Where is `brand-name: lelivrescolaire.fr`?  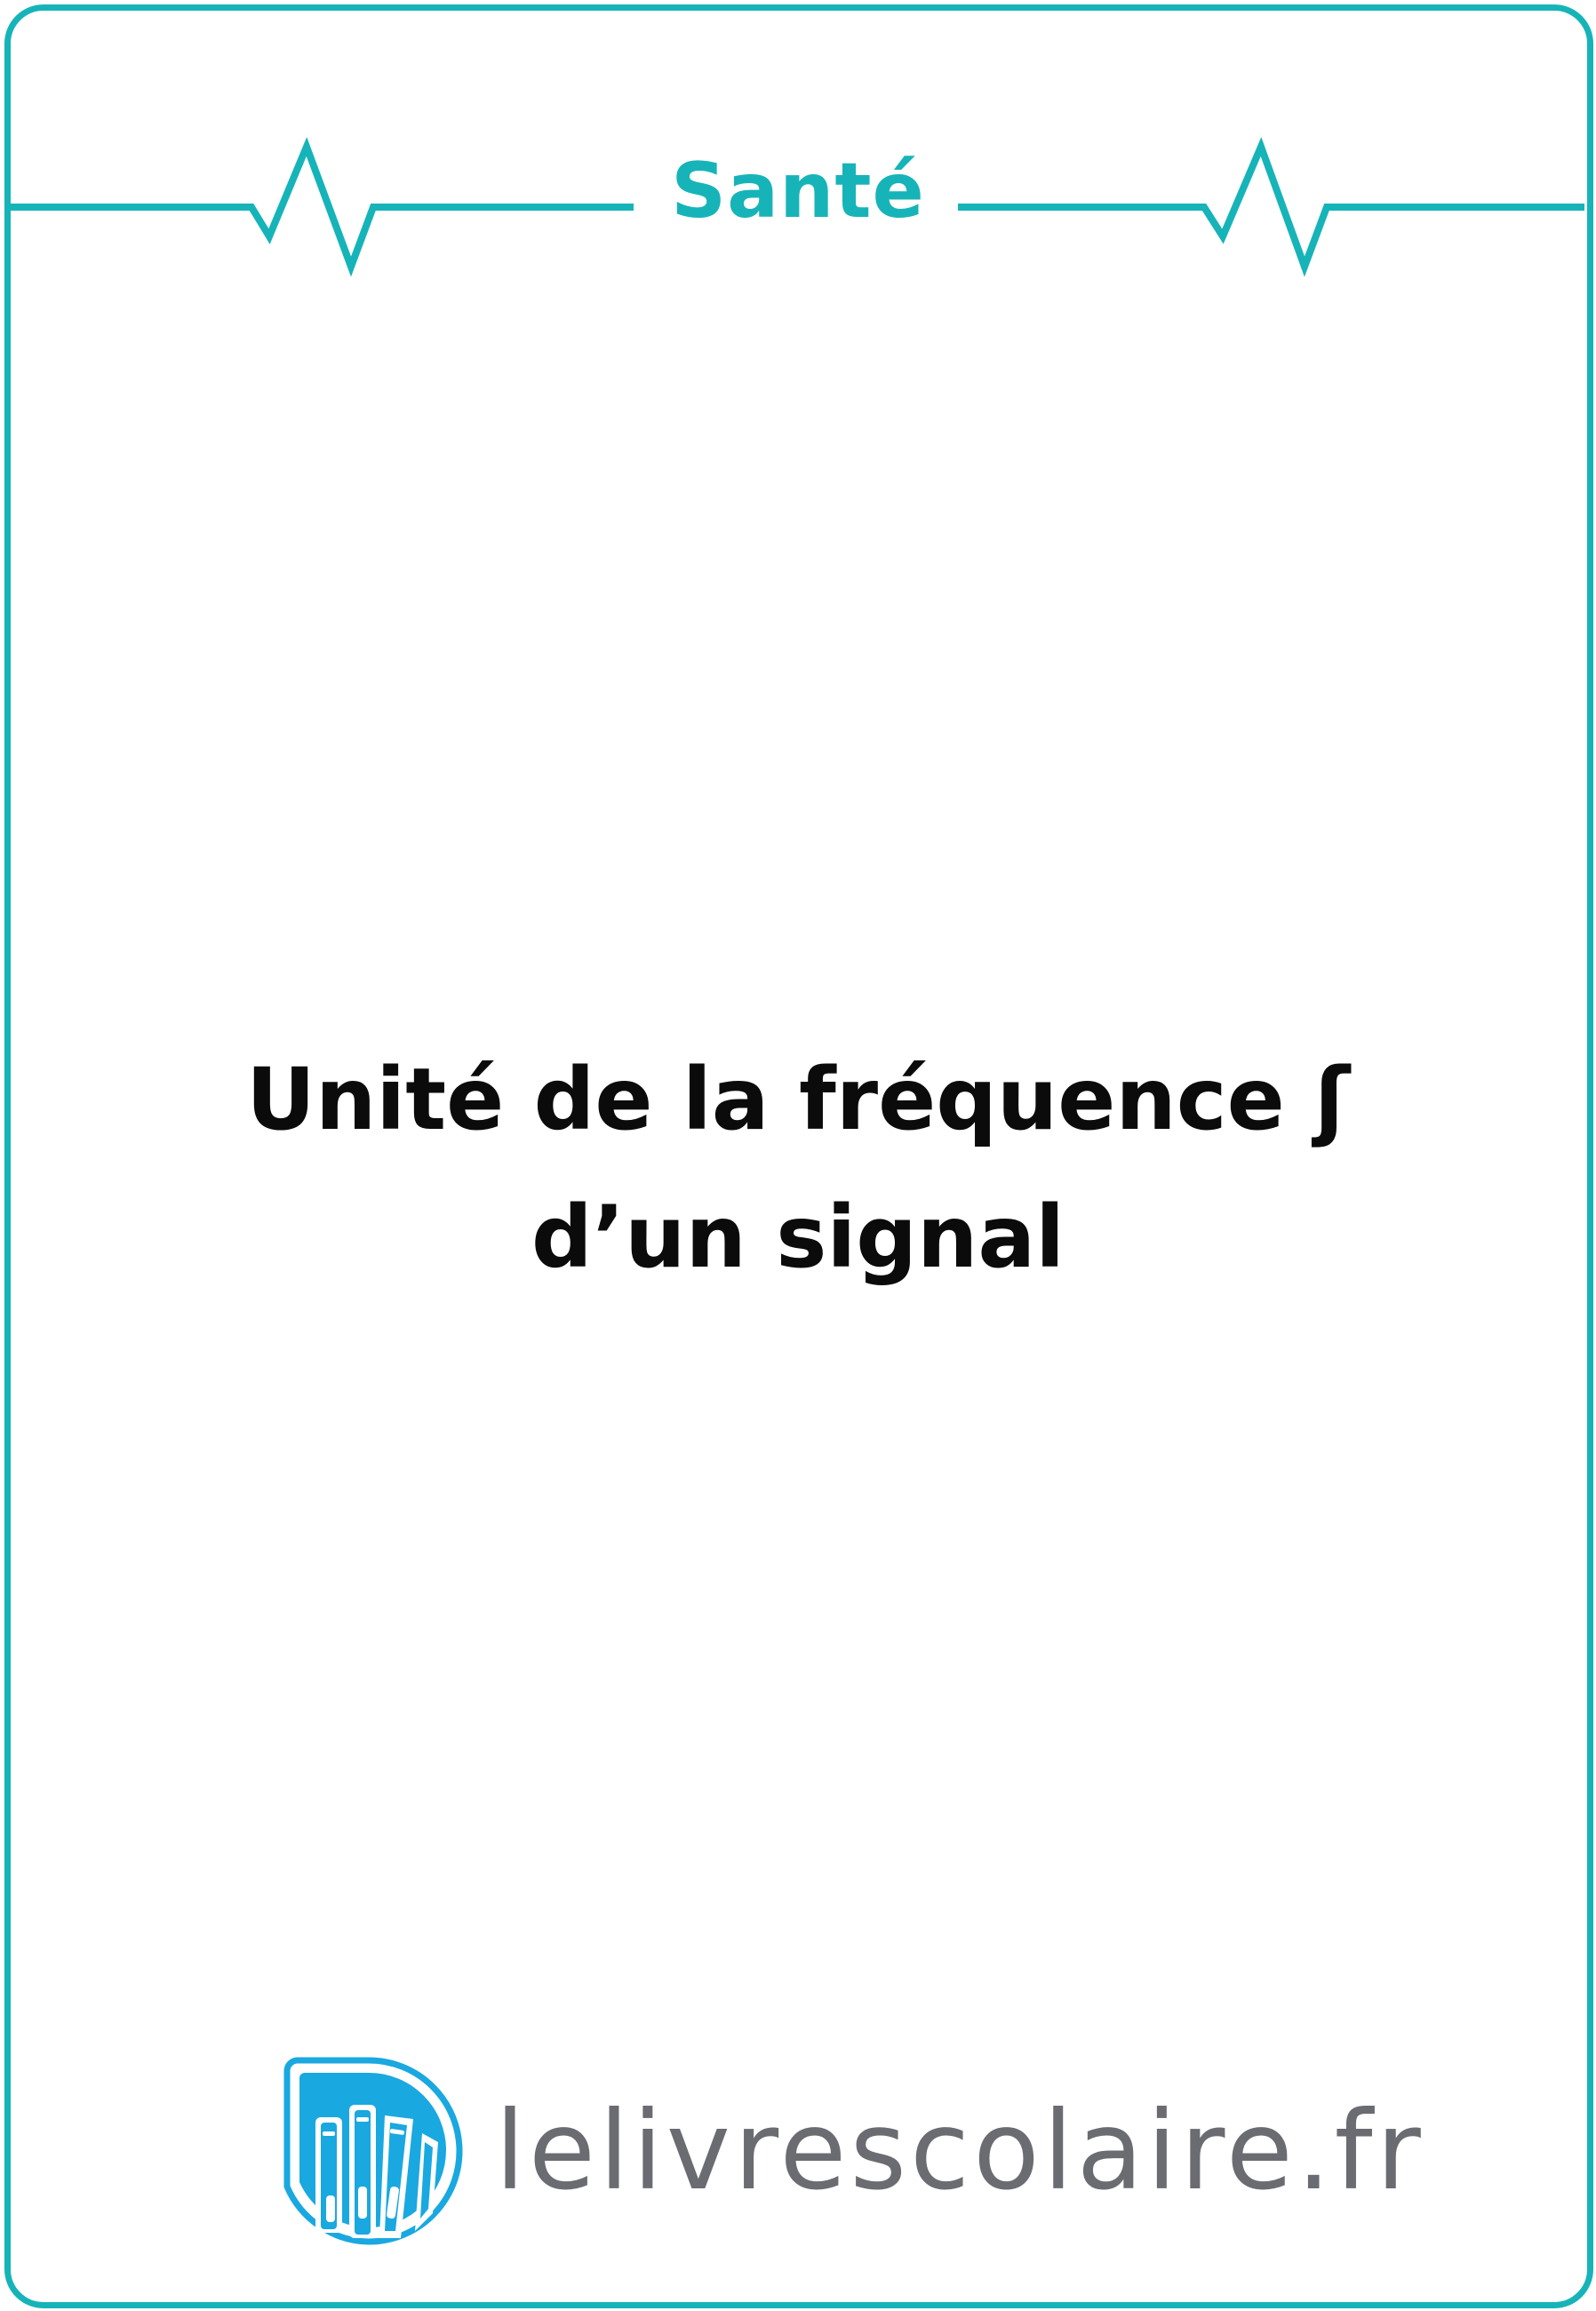
brand-name: lelivrescolaire.fr is located at coordinates (960, 2151).